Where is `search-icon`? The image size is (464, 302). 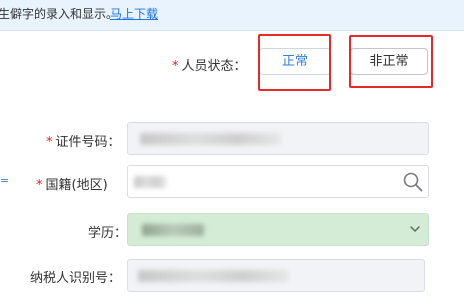
search-icon is located at coordinates (413, 182).